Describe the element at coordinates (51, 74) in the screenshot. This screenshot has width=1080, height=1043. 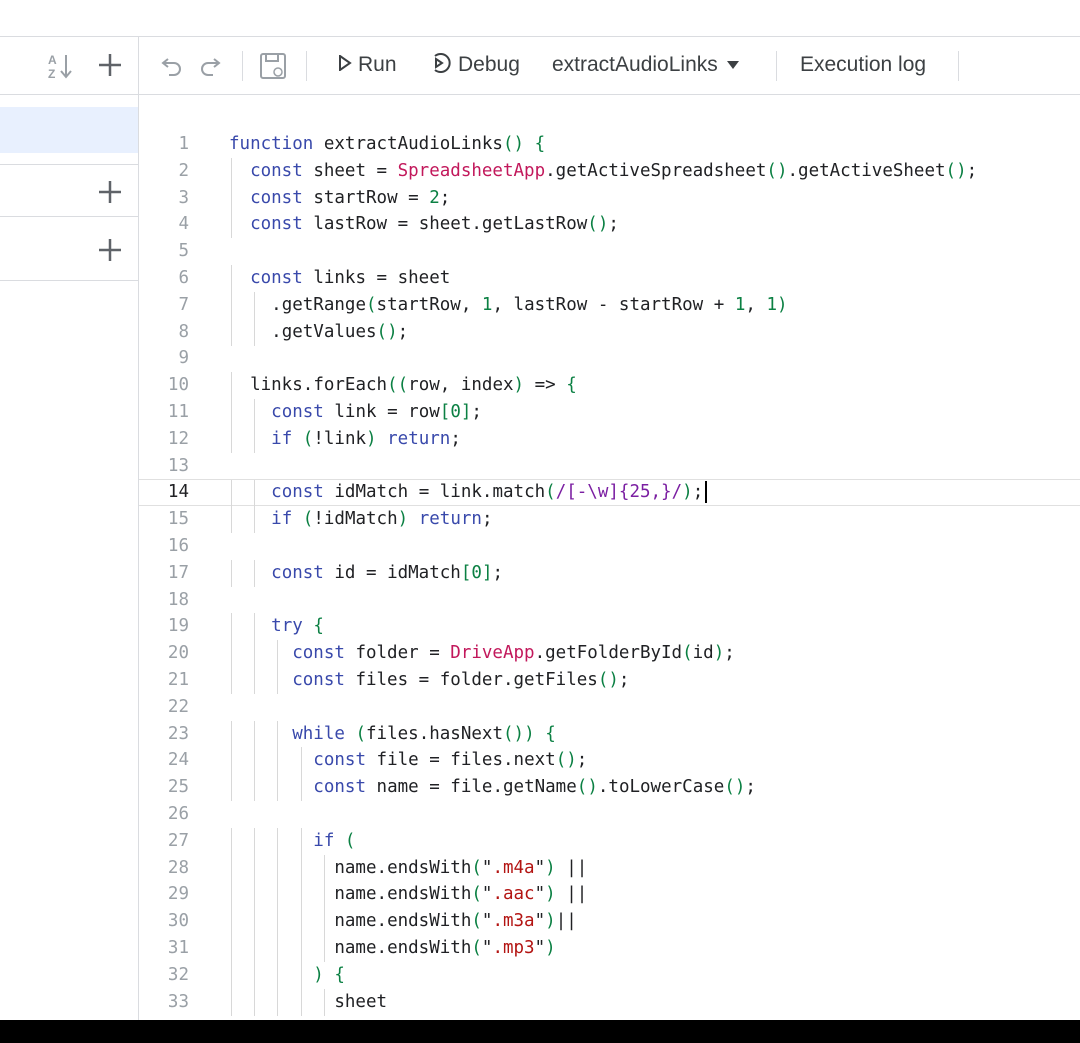
I see `svg-text: Z` at that location.